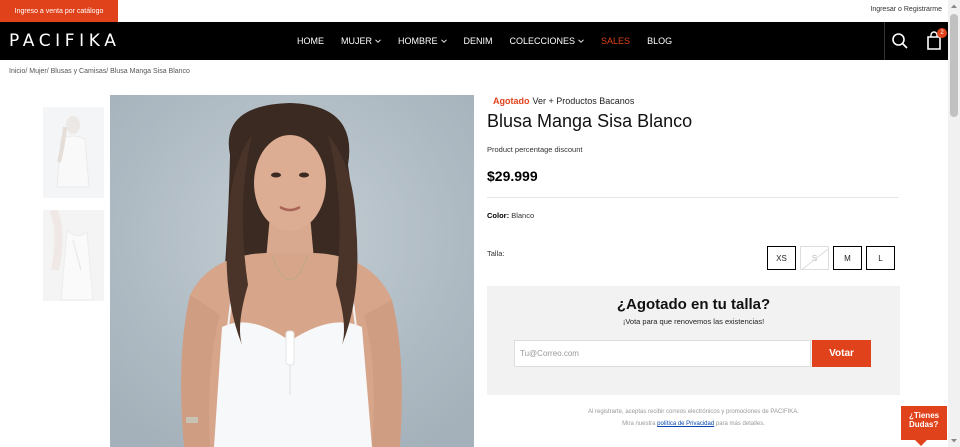 This screenshot has width=960, height=447. What do you see at coordinates (542, 41) in the screenshot?
I see `nav-item-label: COLECCIONES` at bounding box center [542, 41].